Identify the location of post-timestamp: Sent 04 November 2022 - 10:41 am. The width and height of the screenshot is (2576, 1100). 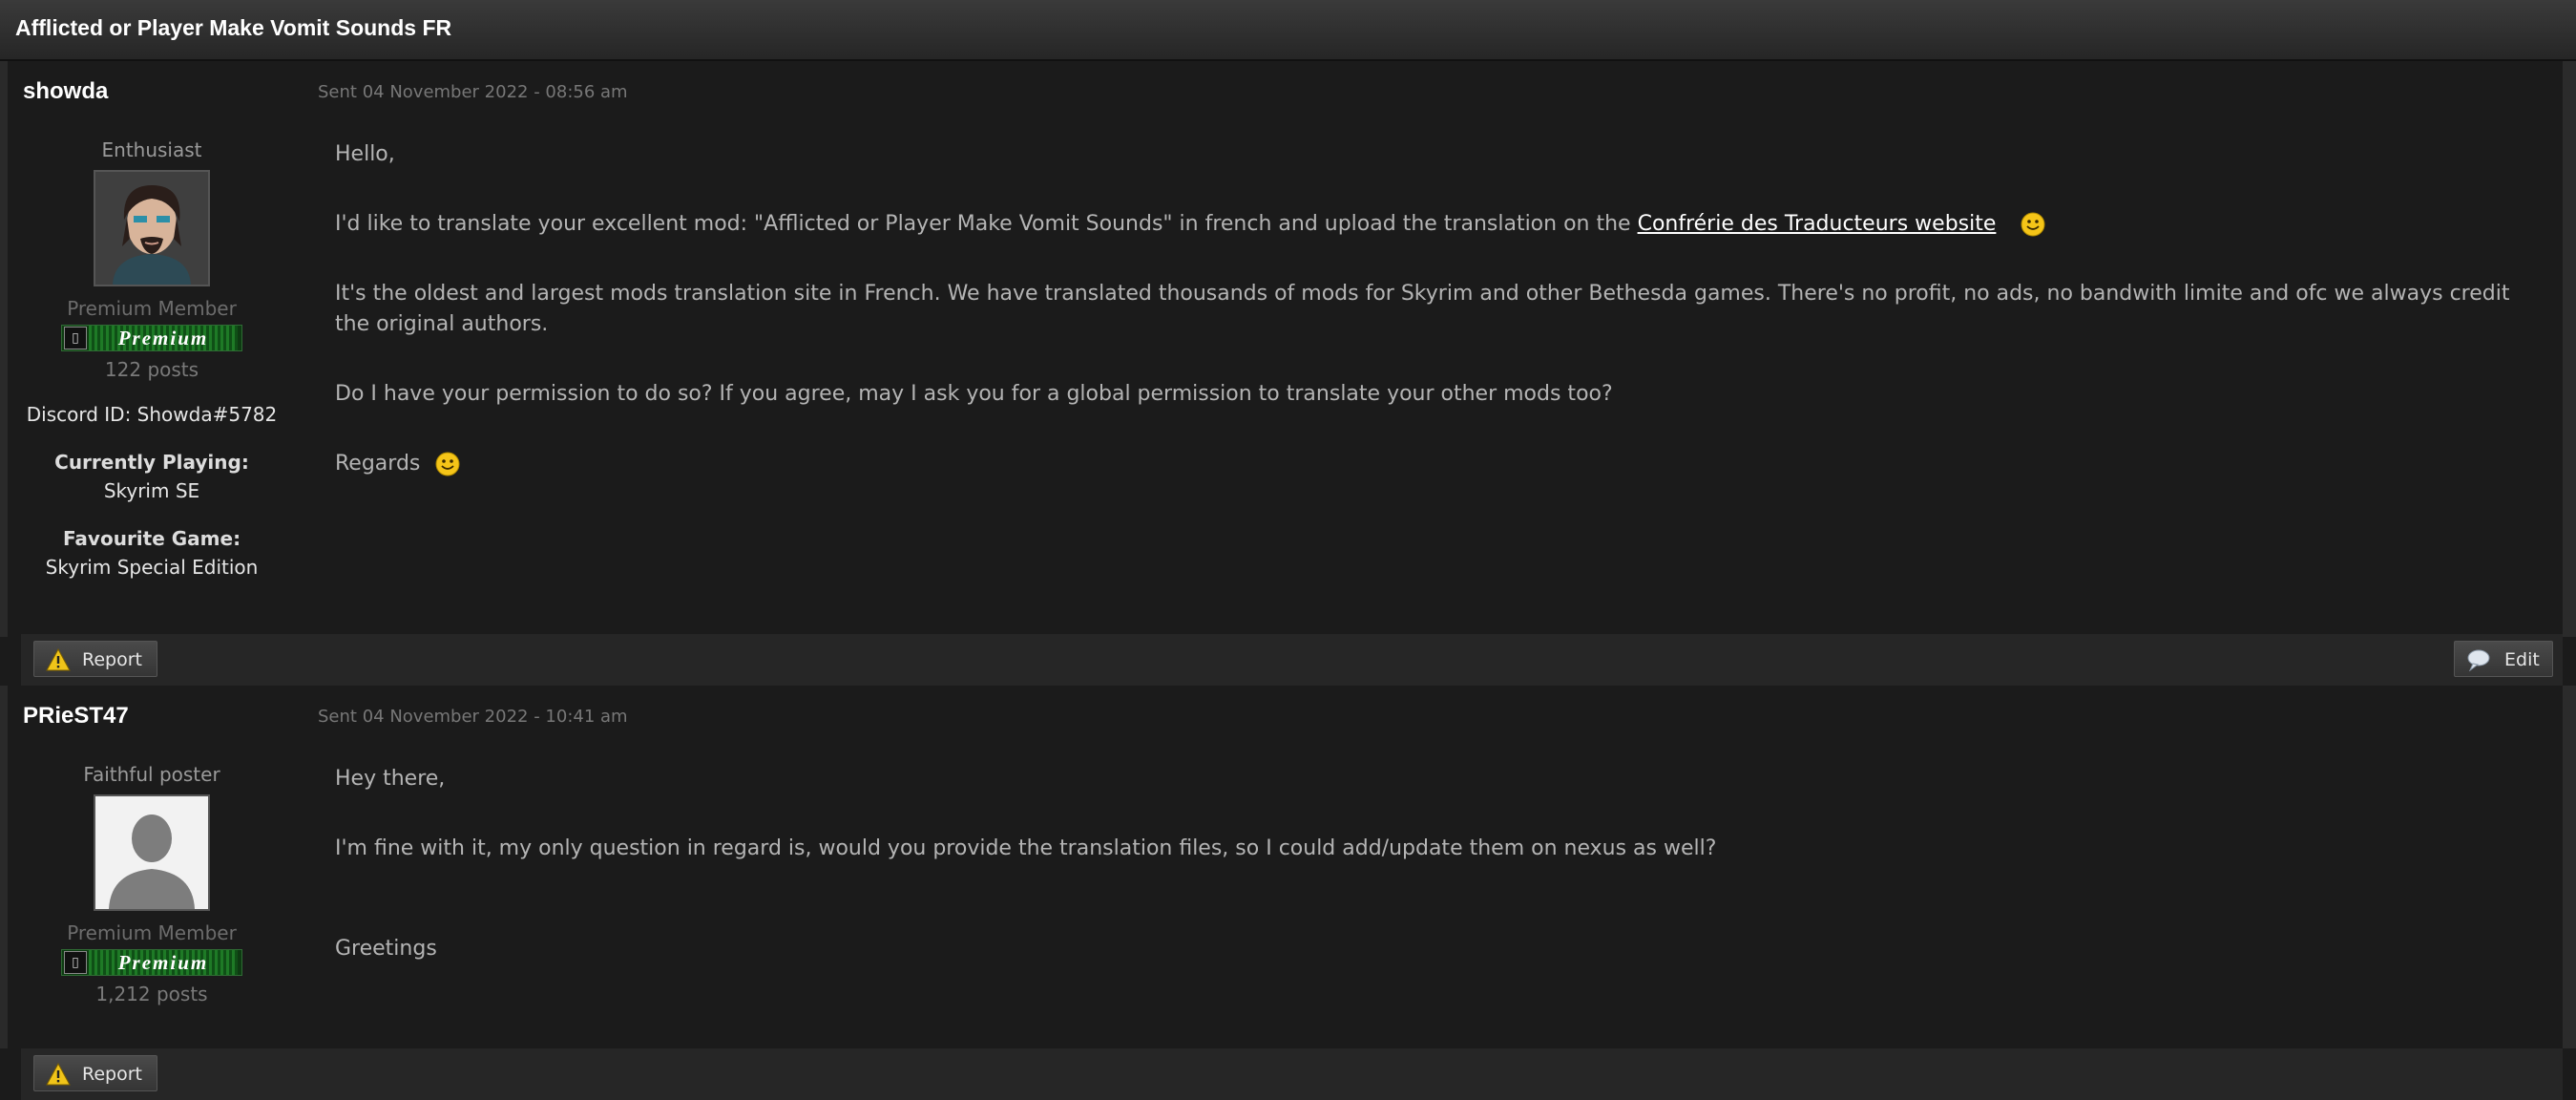
(473, 717).